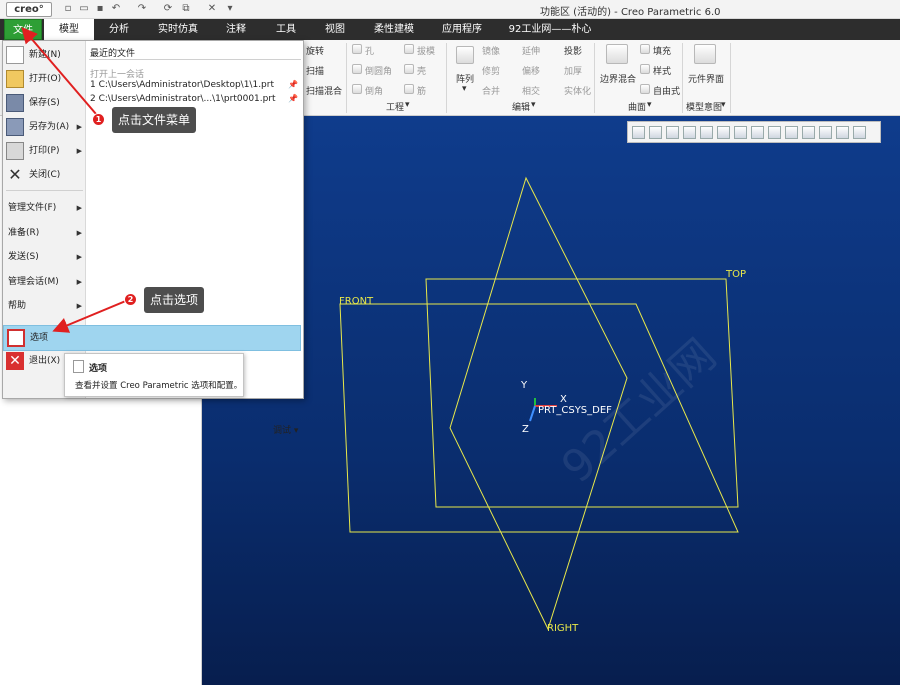  I want to click on step-1-badge: 1, so click(98, 119).